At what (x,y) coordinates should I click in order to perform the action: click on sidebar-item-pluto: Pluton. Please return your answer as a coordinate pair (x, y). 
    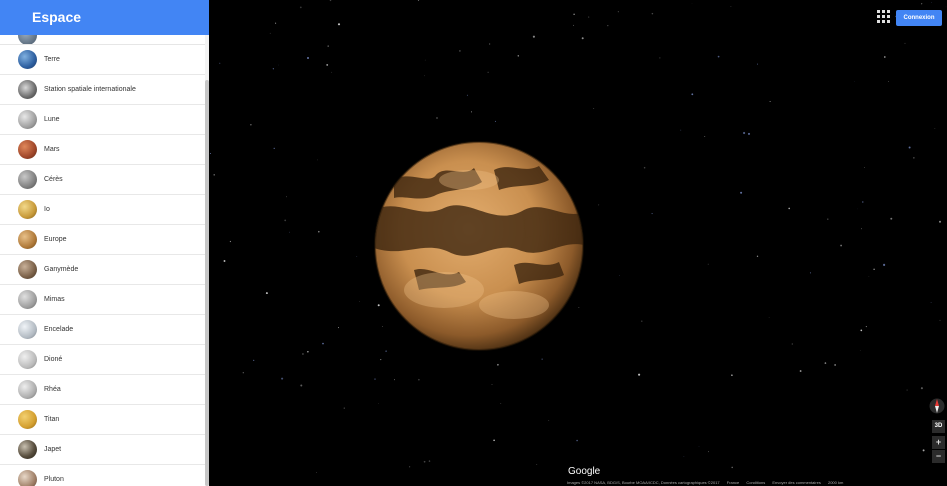
    Looking at the image, I should click on (102, 475).